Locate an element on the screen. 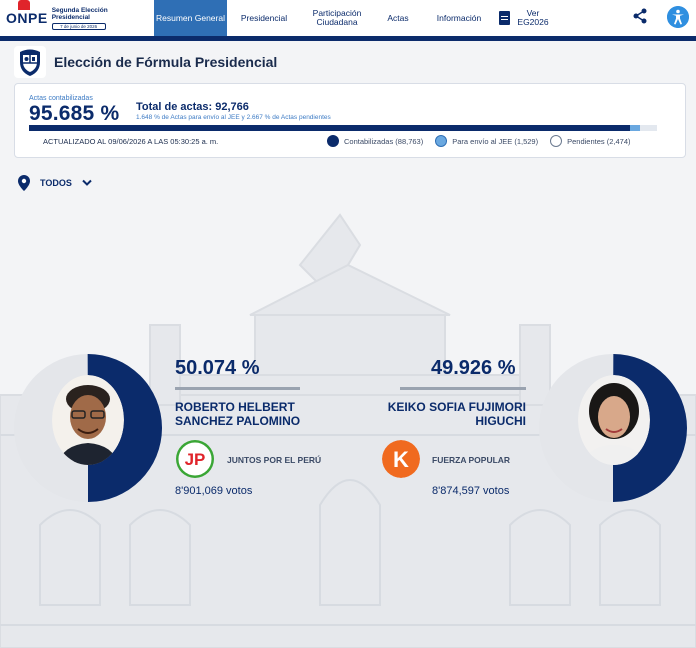 The height and width of the screenshot is (648, 696). candidate-2-photo is located at coordinates (614, 420).